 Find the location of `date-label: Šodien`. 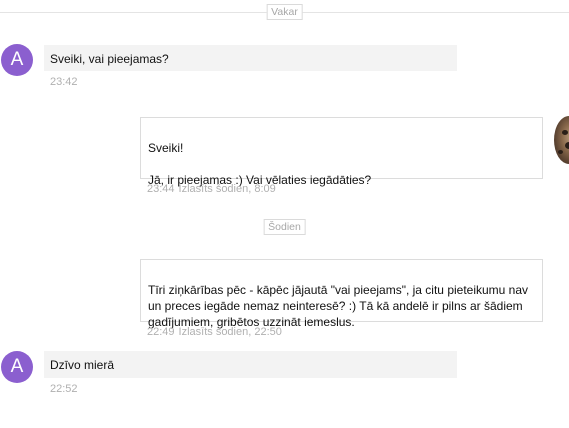

date-label: Šodien is located at coordinates (284, 227).